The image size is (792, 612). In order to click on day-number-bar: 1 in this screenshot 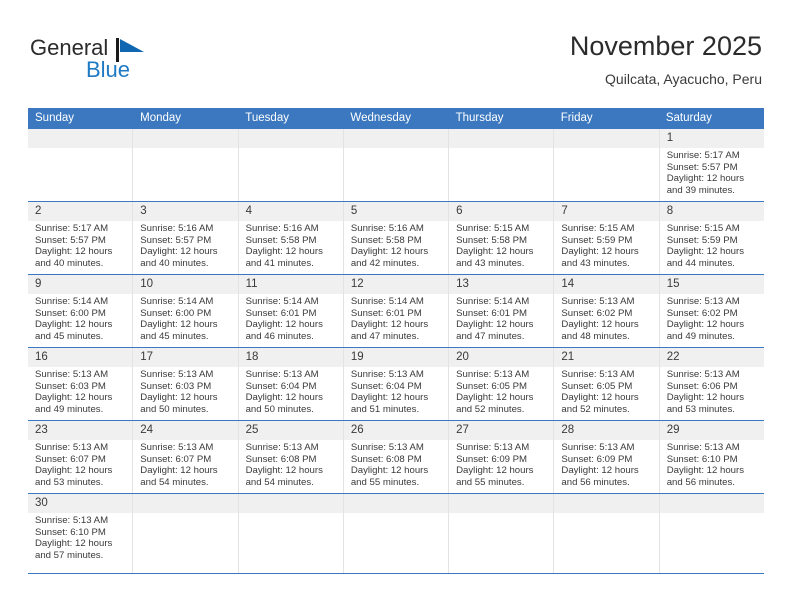, I will do `click(711, 138)`.